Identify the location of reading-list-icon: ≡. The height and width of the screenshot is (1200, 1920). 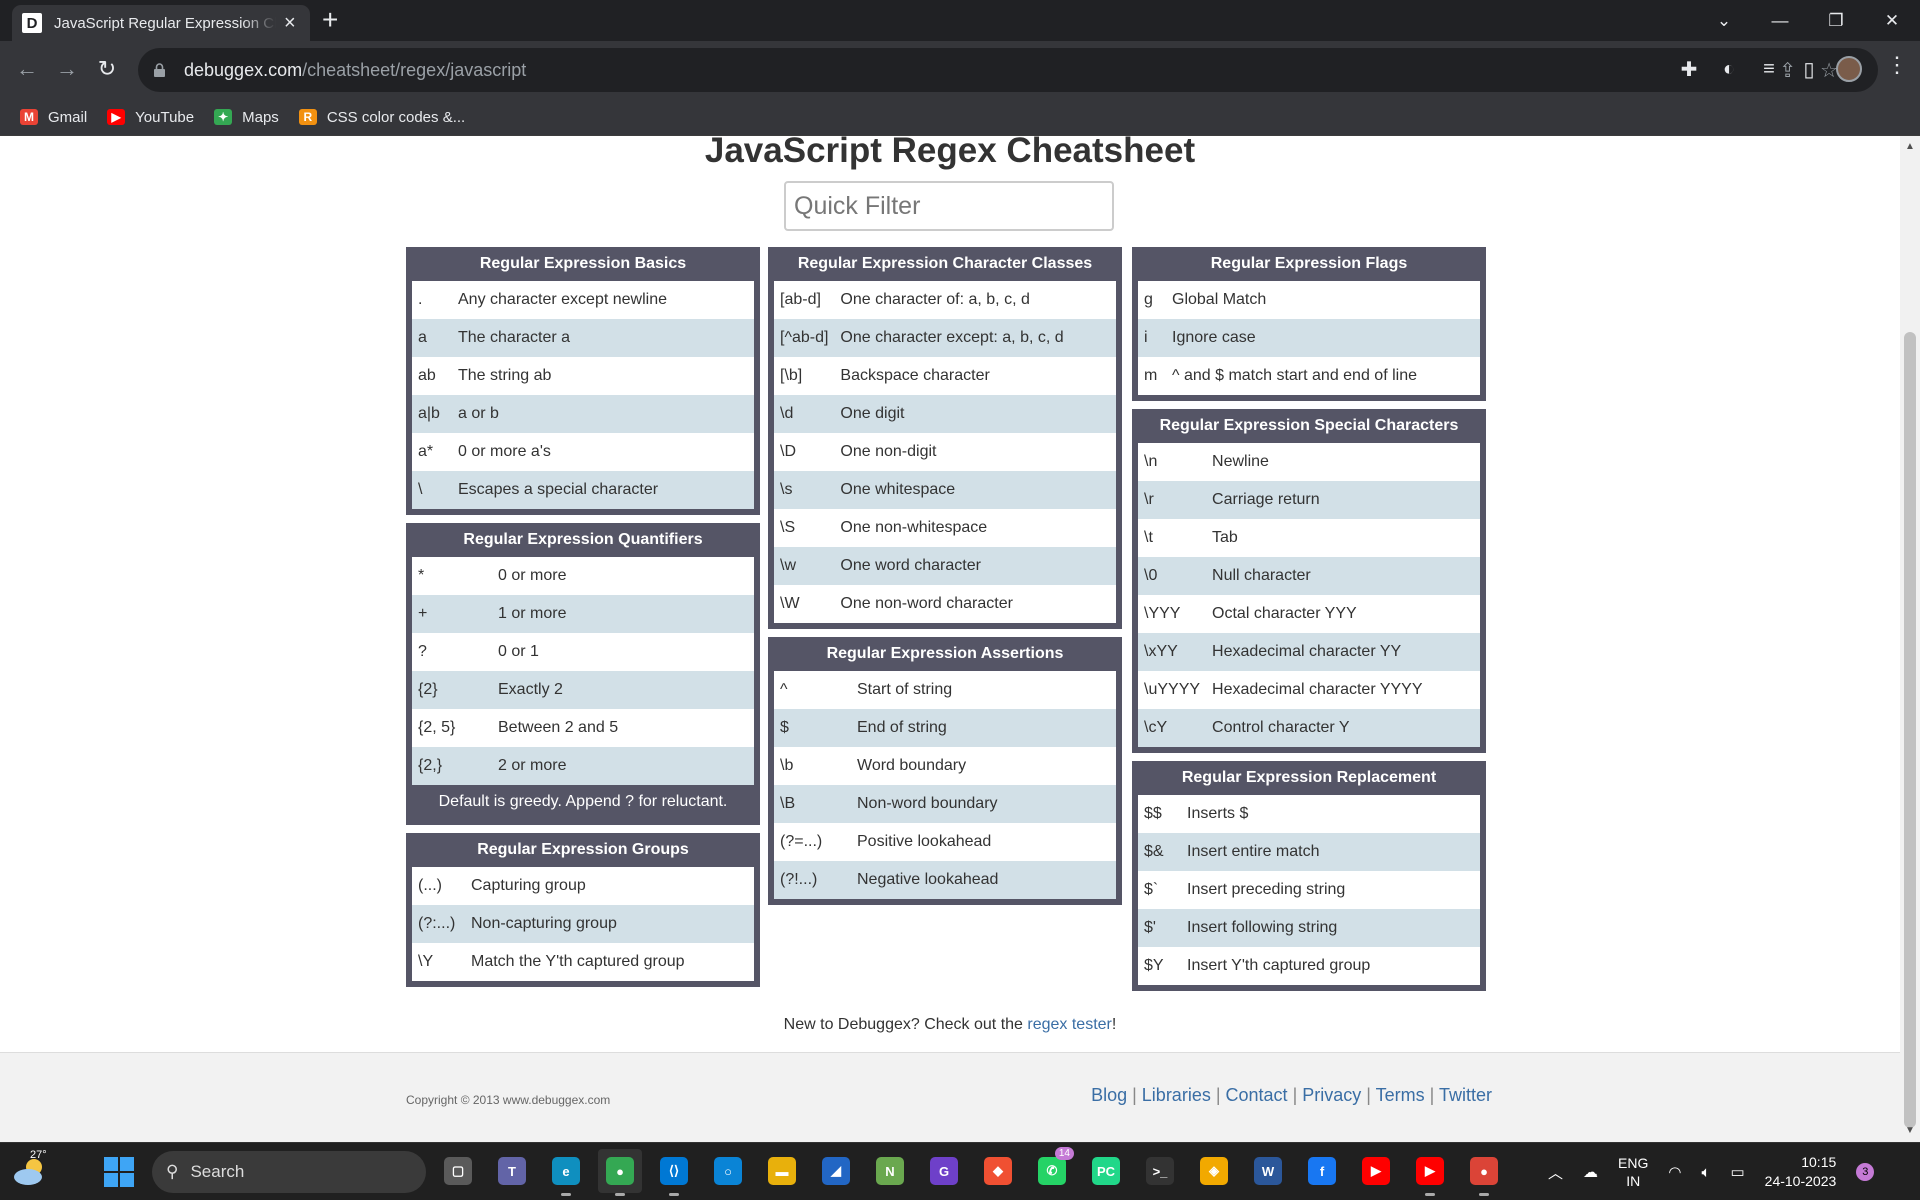
(1769, 69).